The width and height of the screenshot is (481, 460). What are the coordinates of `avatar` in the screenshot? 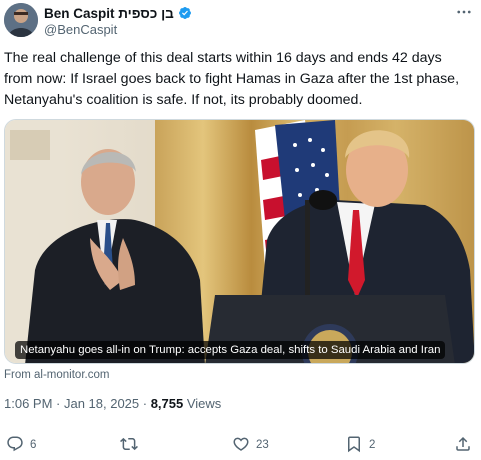 It's located at (21, 20).